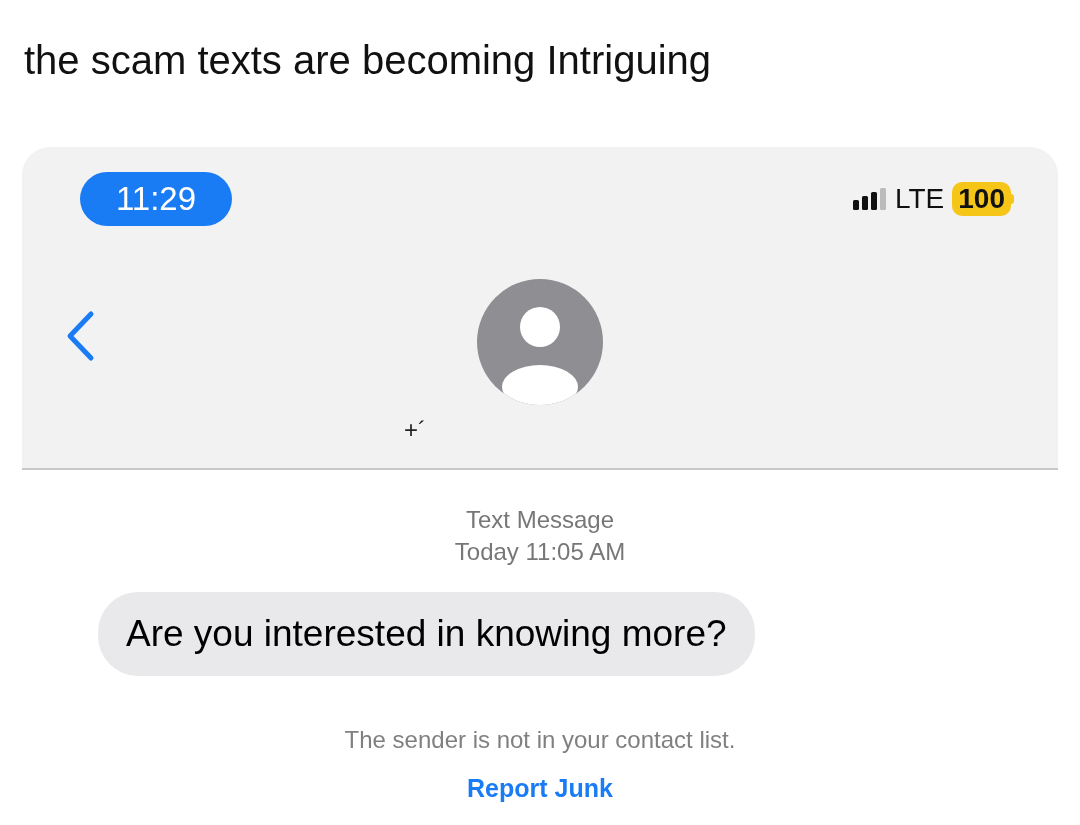  What do you see at coordinates (426, 634) in the screenshot?
I see `message-bubble: Are you interested in knowing more?` at bounding box center [426, 634].